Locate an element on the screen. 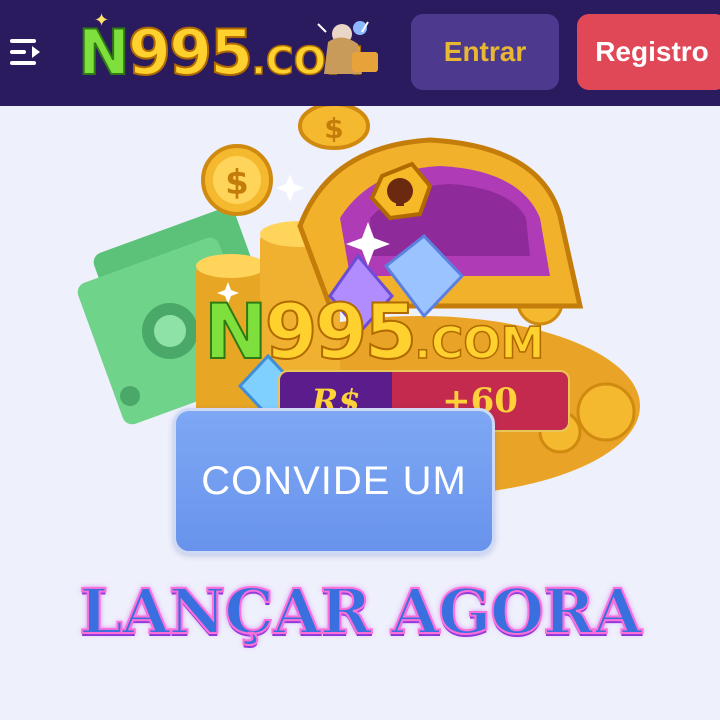 The image size is (720, 720). promo-logo-main: N is located at coordinates (236, 331).